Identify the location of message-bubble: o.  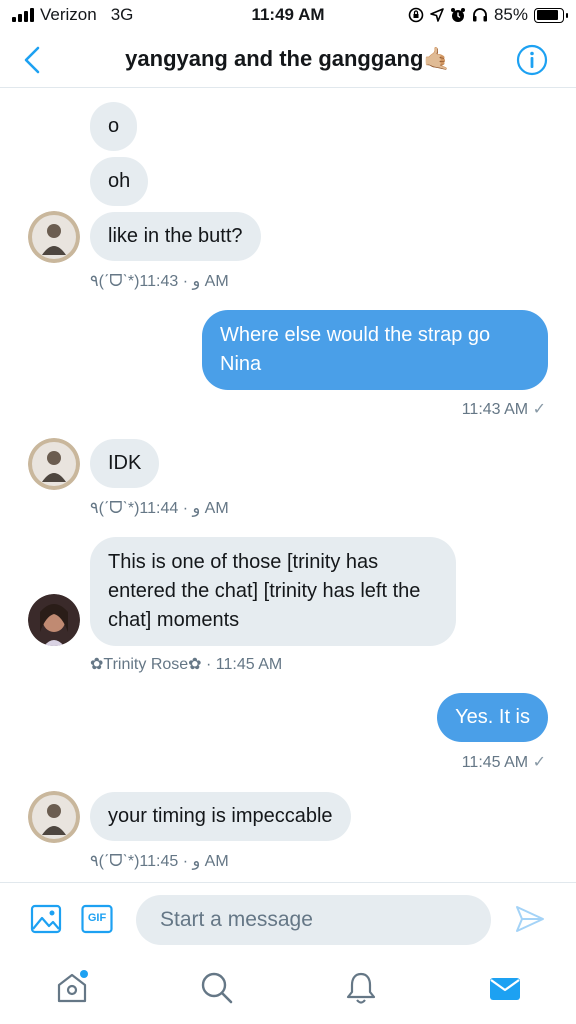
(114, 126).